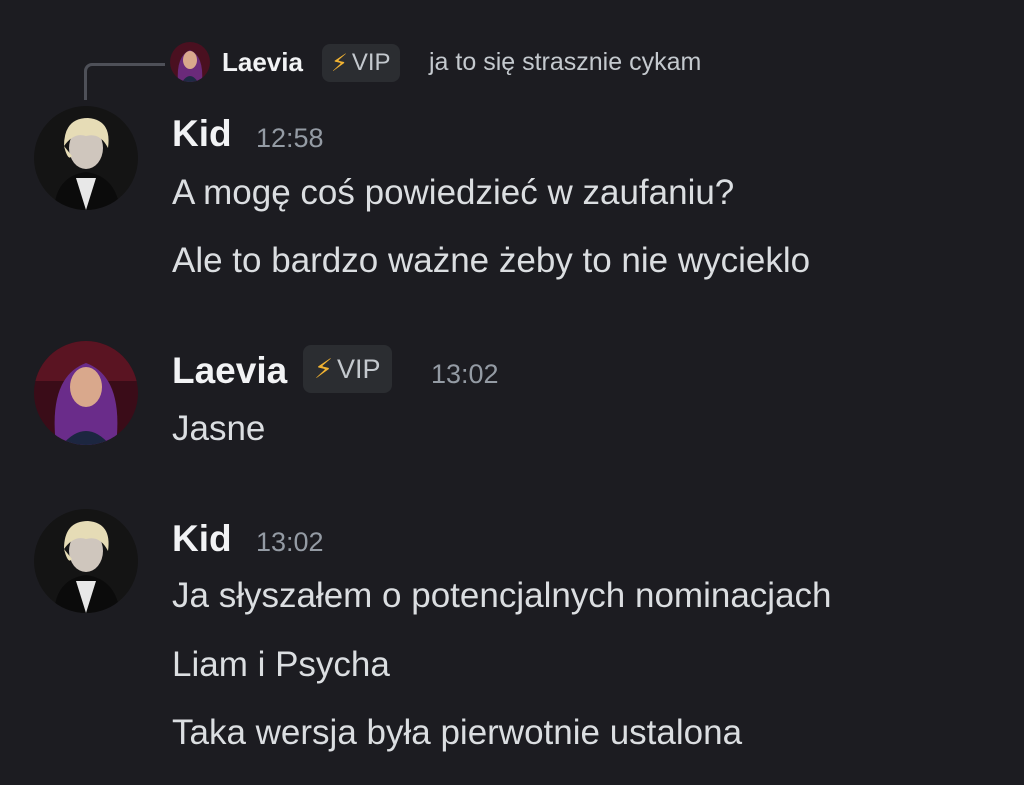 Image resolution: width=1024 pixels, height=785 pixels. I want to click on laevia-avatar, so click(86, 393).